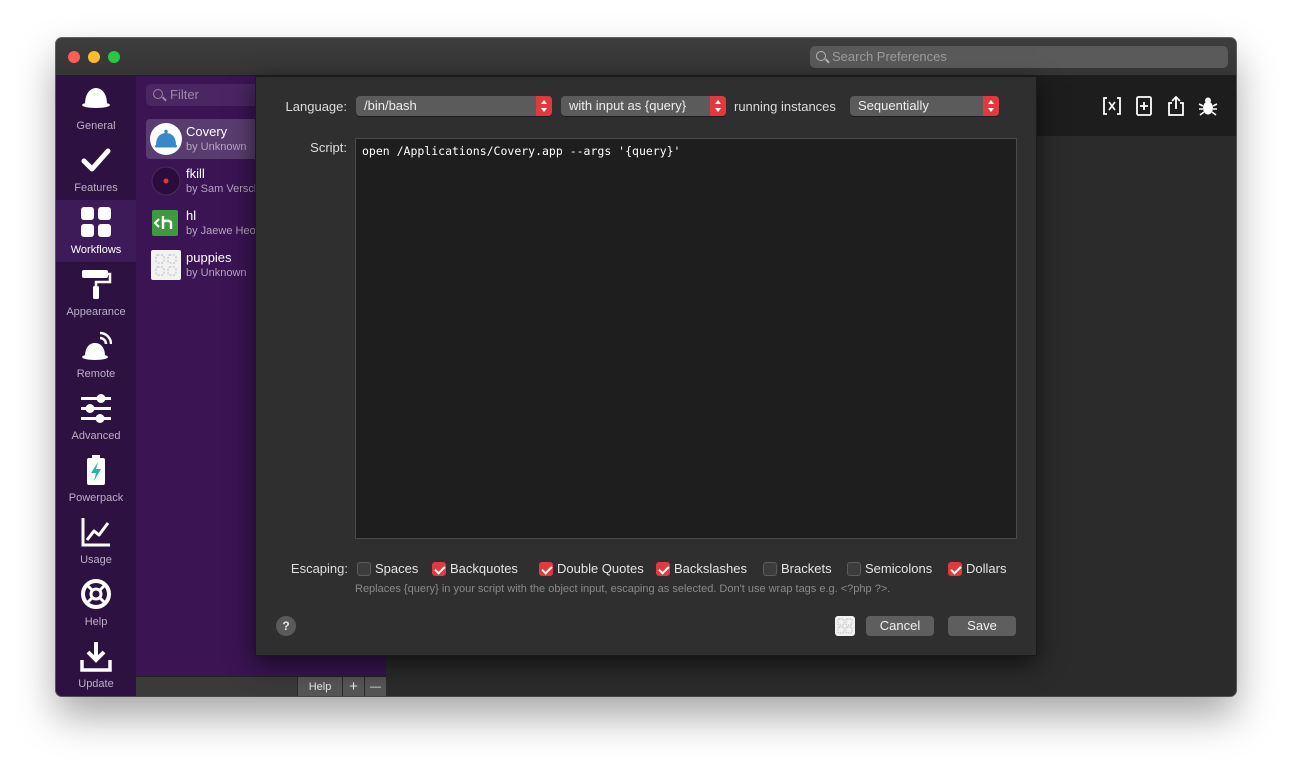 Image resolution: width=1292 pixels, height=770 pixels. What do you see at coordinates (900, 626) in the screenshot?
I see `cancel-button: Cancel` at bounding box center [900, 626].